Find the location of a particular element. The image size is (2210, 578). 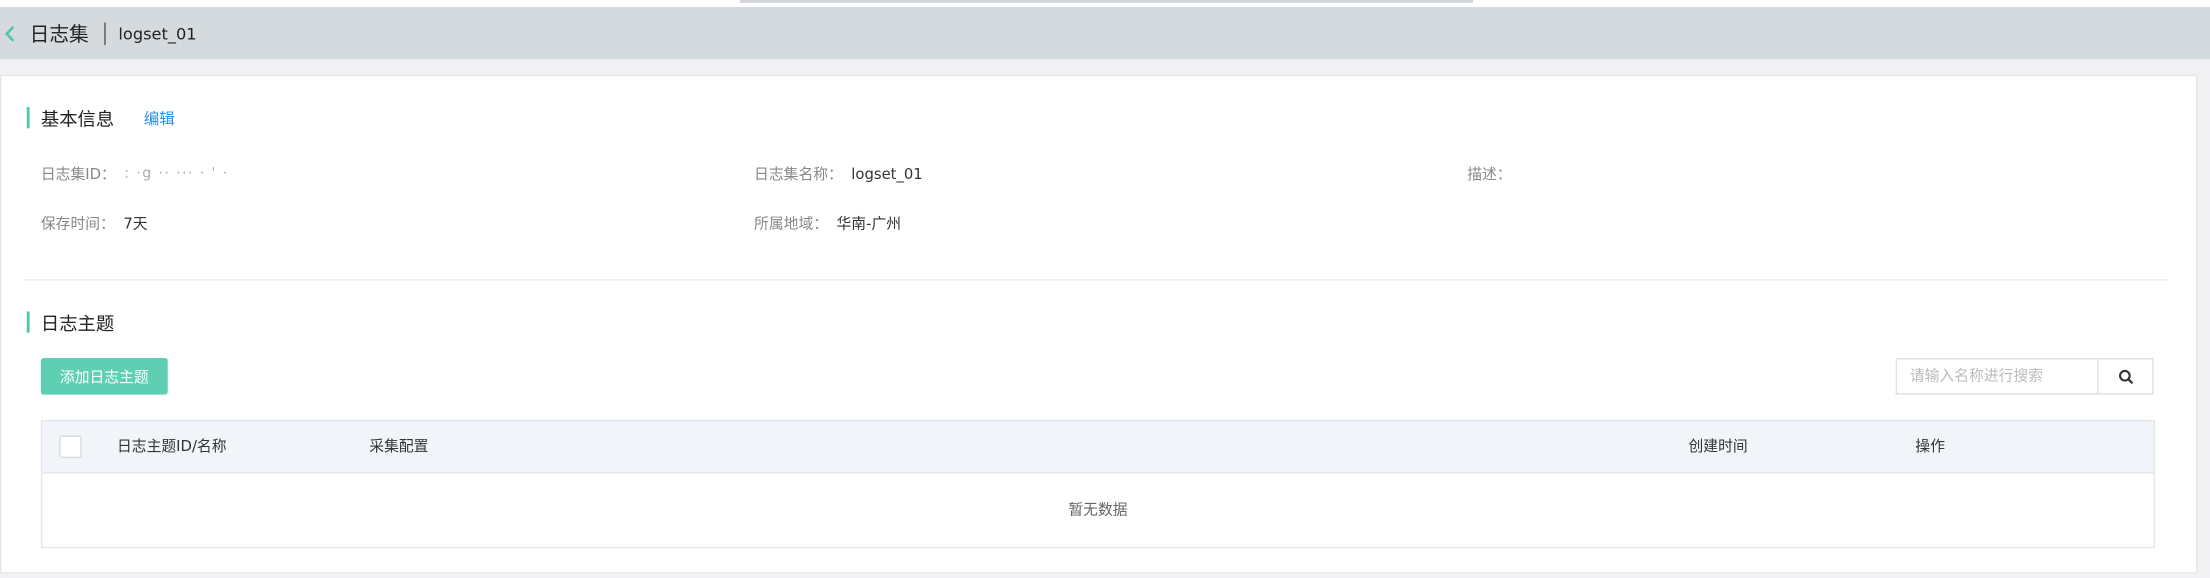

edit-link: 编辑 is located at coordinates (159, 117).